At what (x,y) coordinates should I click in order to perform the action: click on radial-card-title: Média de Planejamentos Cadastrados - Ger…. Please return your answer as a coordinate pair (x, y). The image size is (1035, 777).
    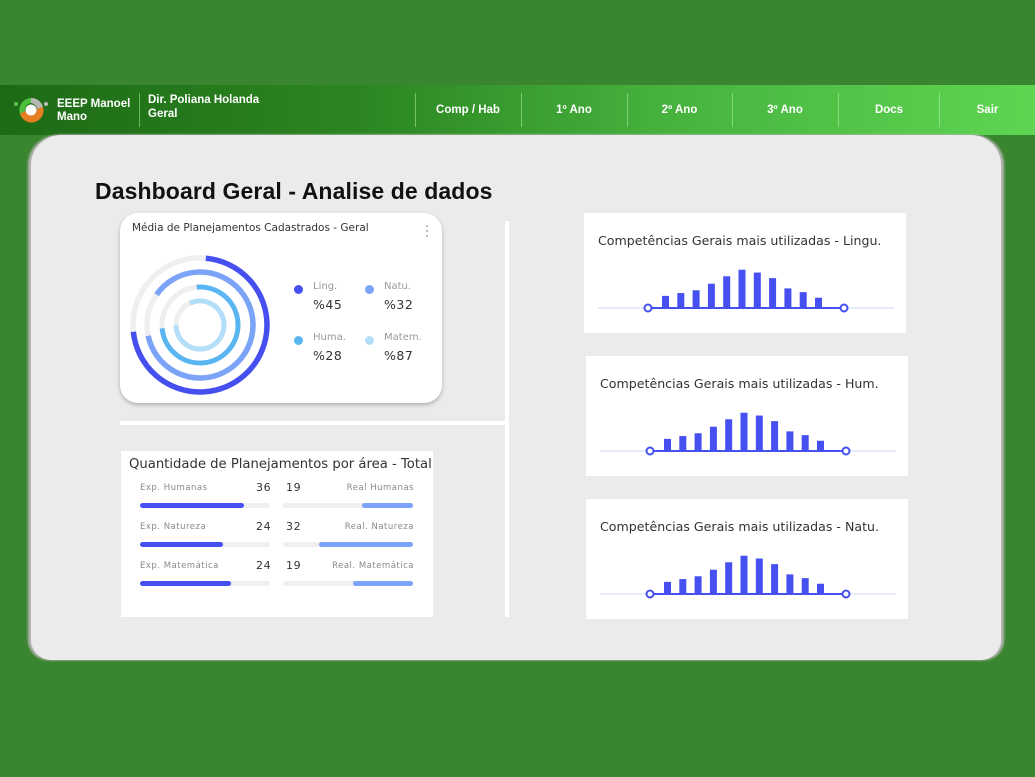
    Looking at the image, I should click on (250, 228).